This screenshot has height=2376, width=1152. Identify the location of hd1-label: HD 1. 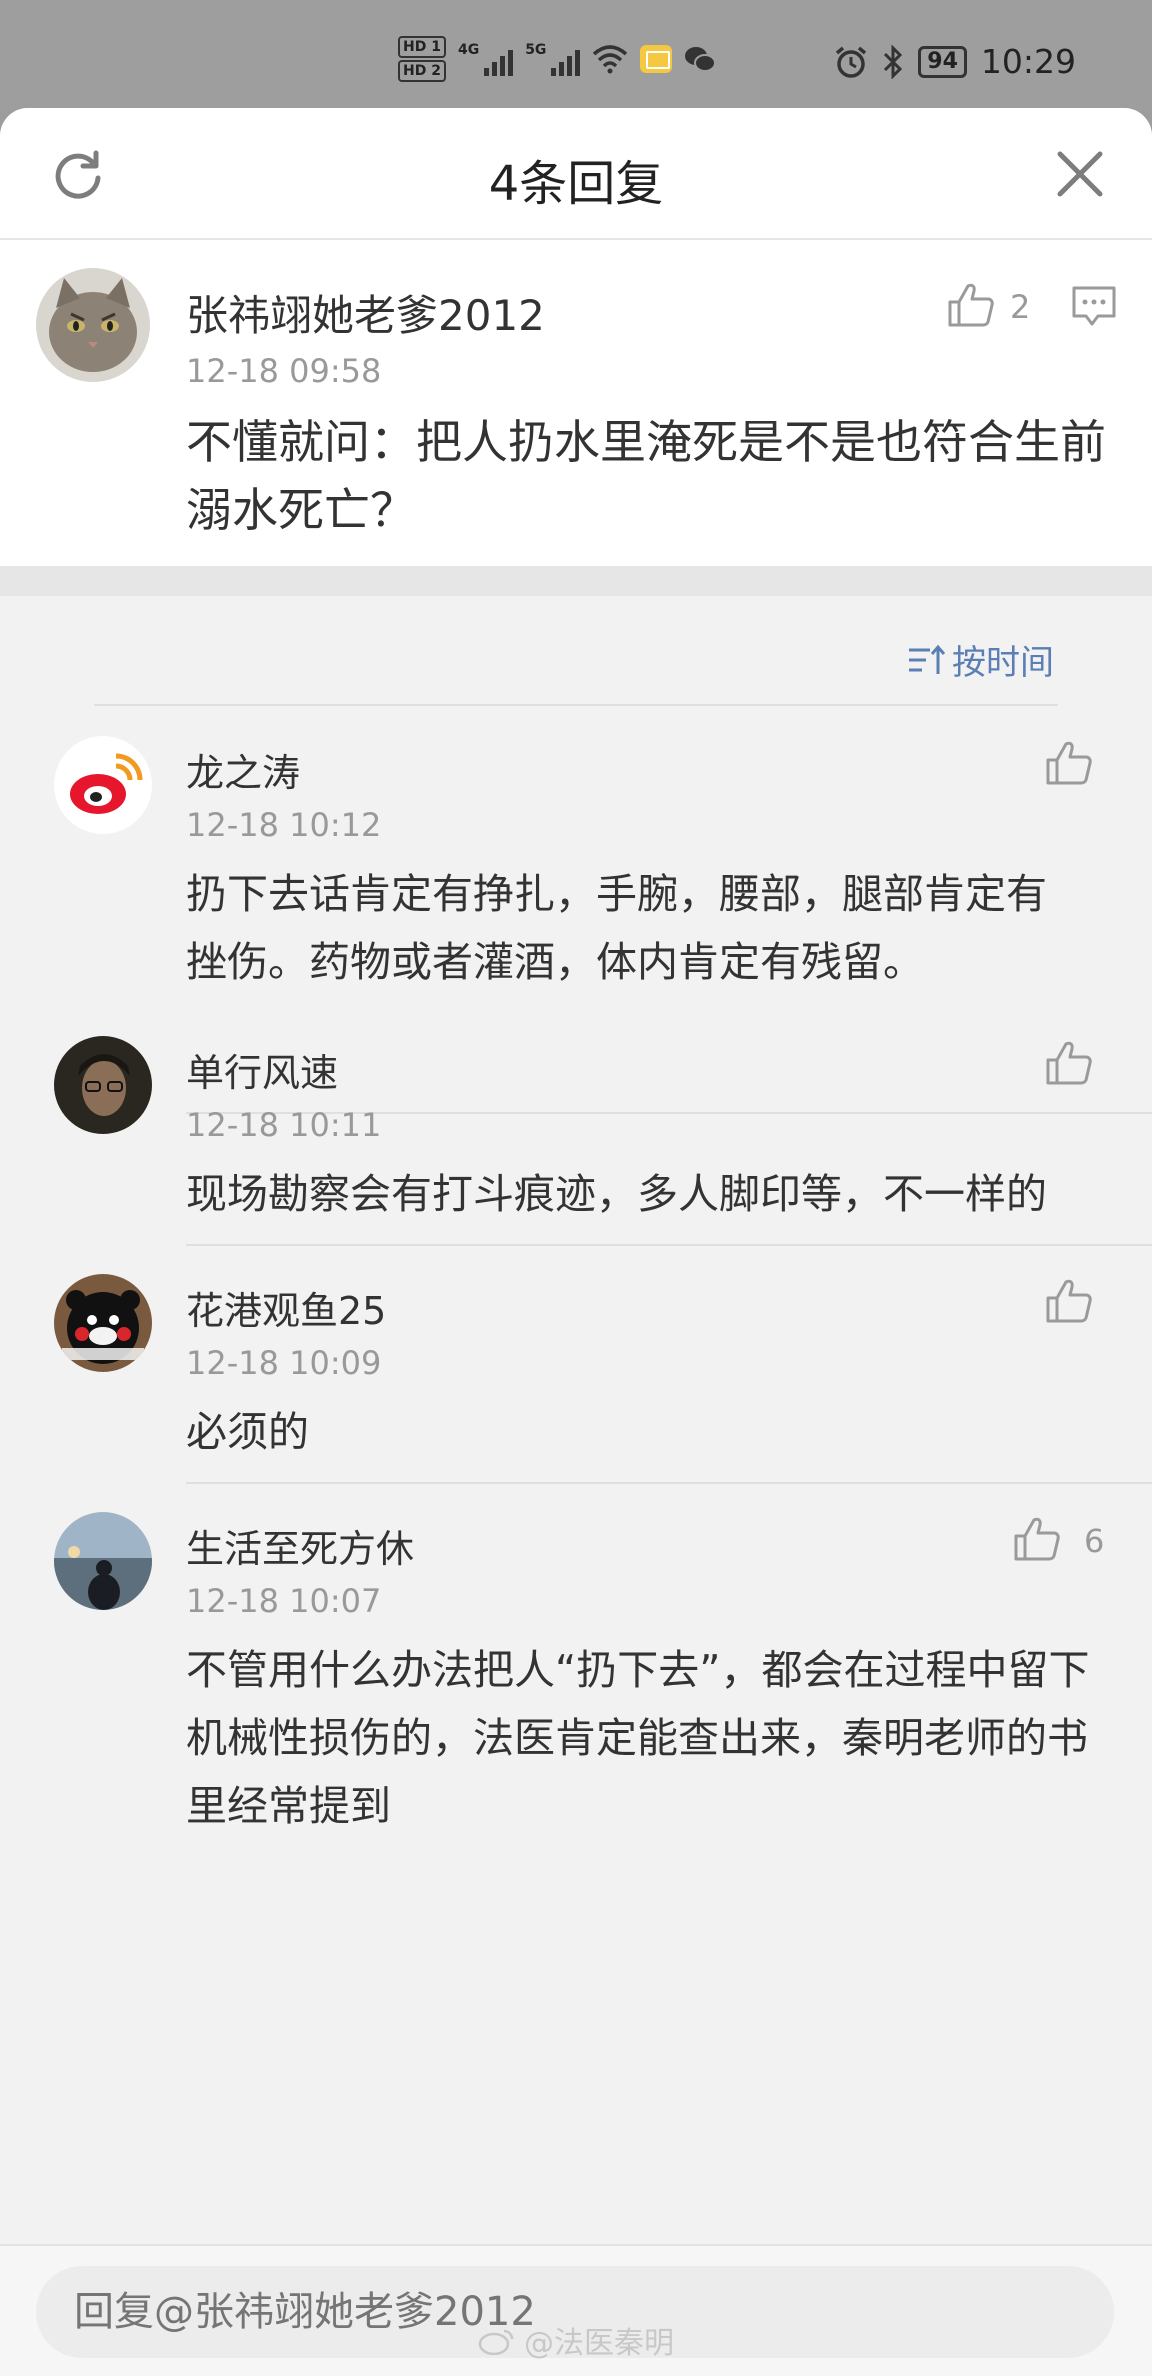
(422, 47).